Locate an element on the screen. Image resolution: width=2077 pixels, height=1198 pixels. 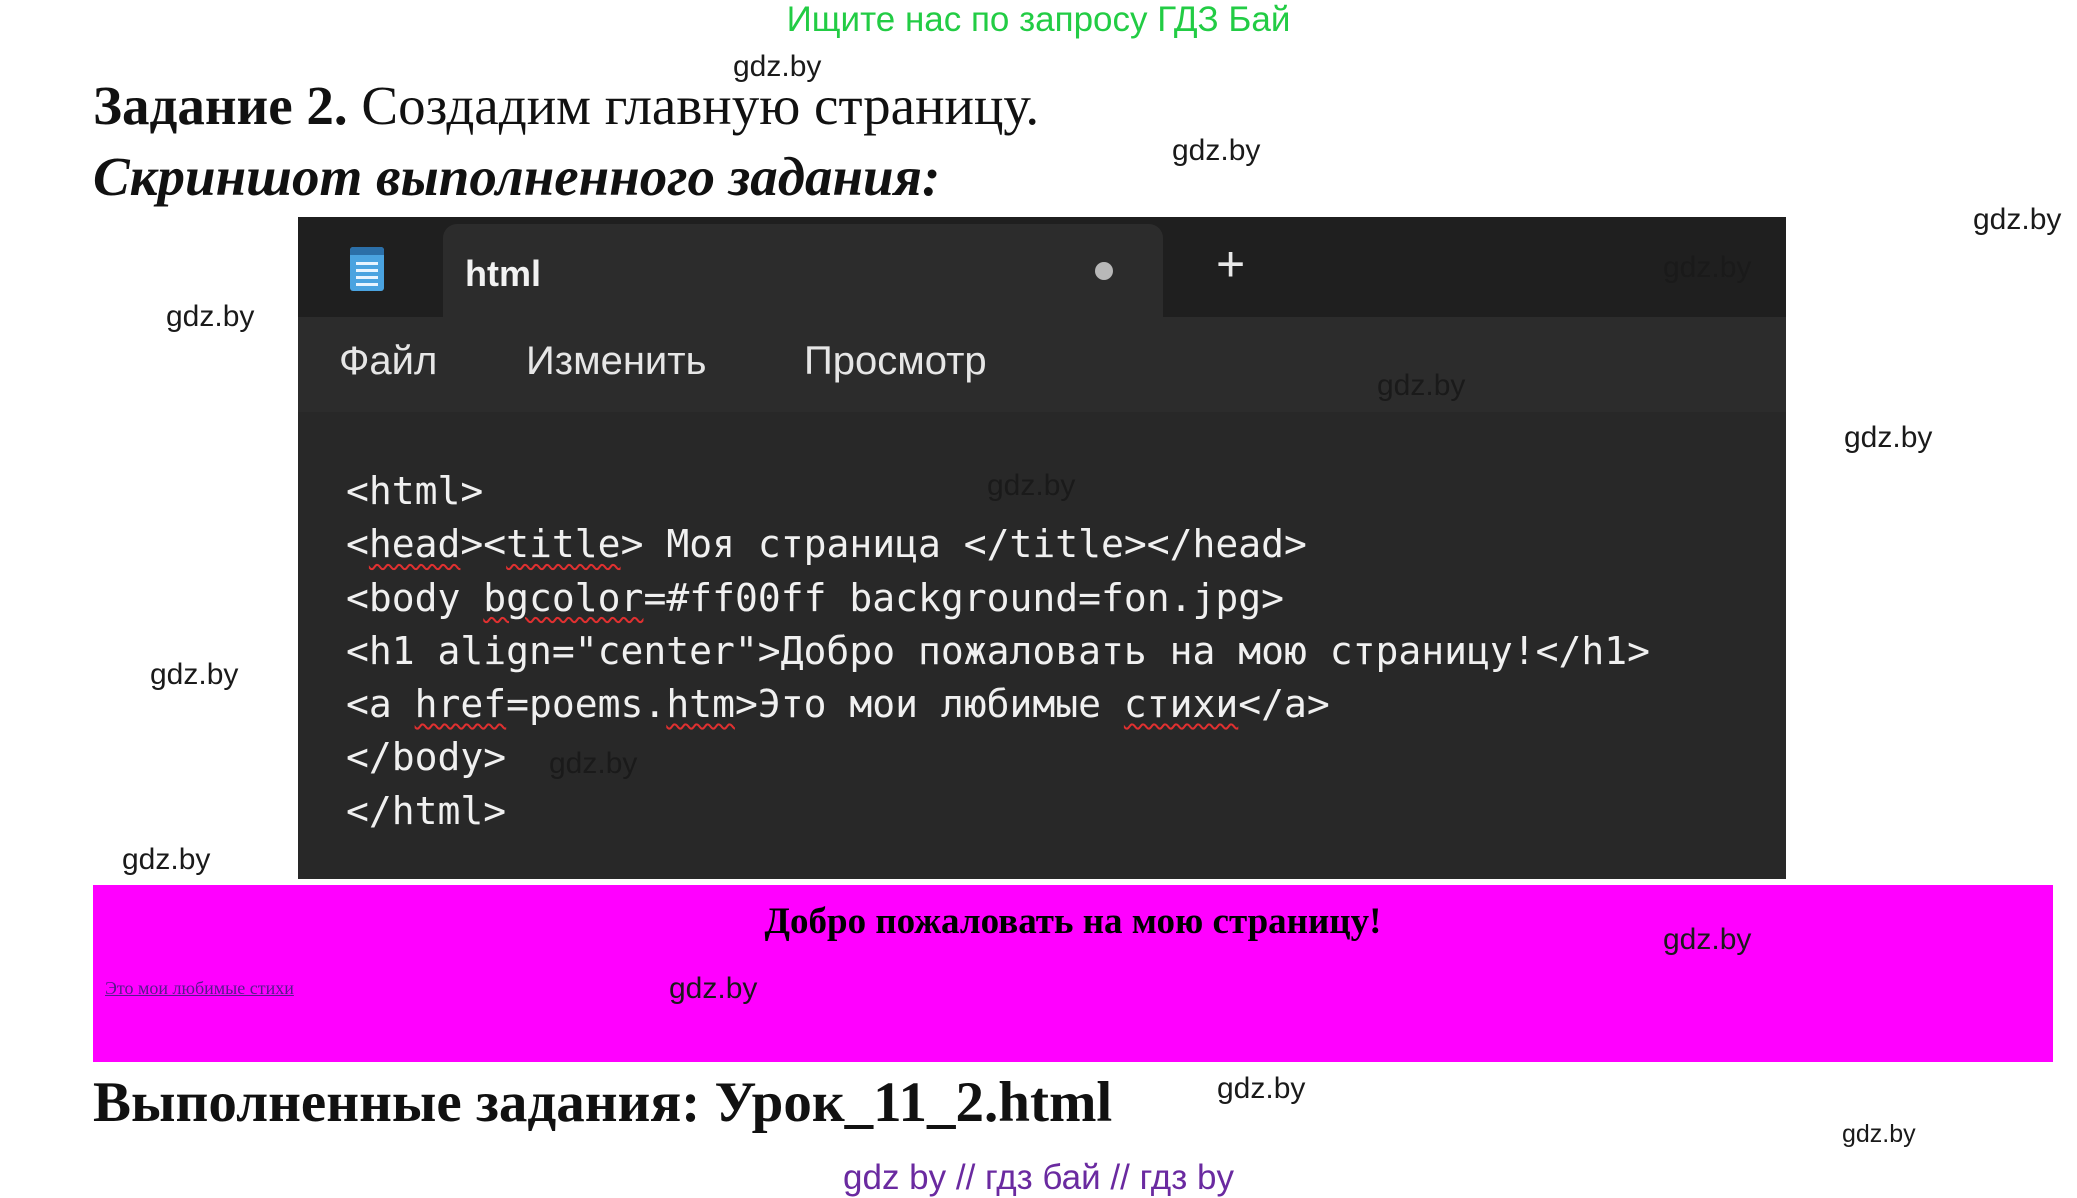
spellcheck-word: href is located at coordinates (460, 704).